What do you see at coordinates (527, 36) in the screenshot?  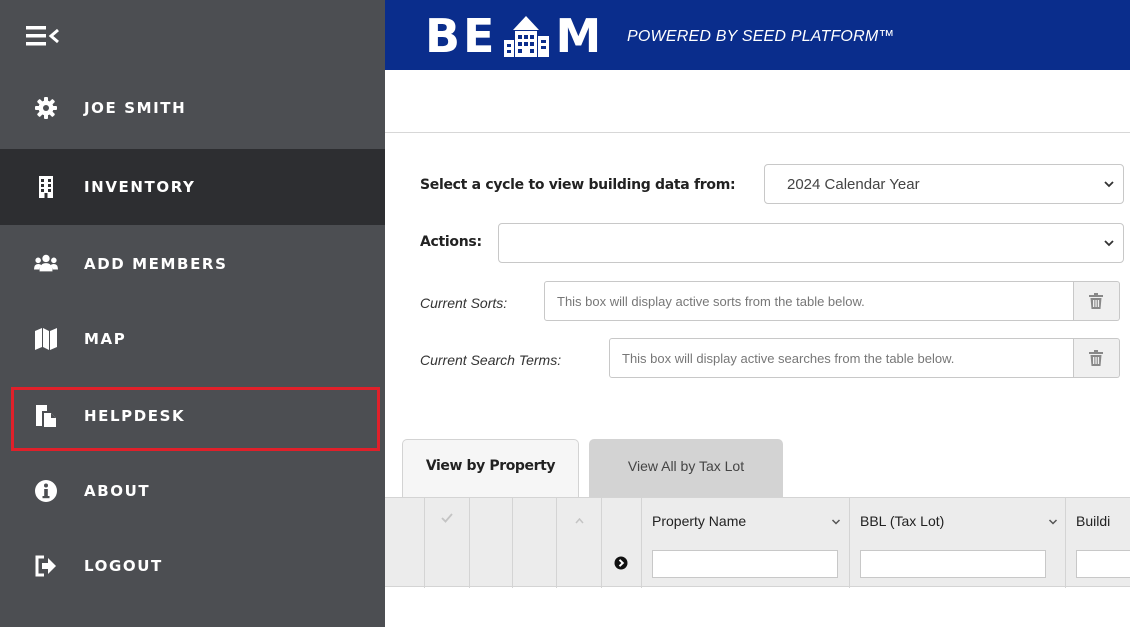 I see `building-logo-icon` at bounding box center [527, 36].